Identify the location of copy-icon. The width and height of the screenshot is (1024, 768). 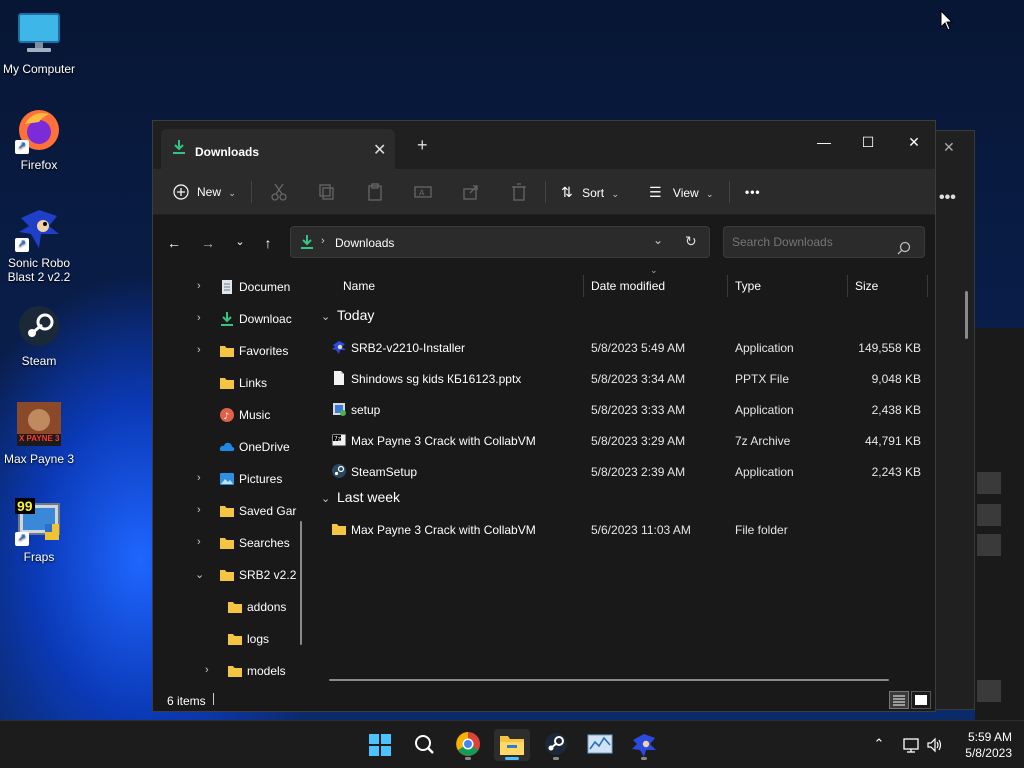
(327, 192).